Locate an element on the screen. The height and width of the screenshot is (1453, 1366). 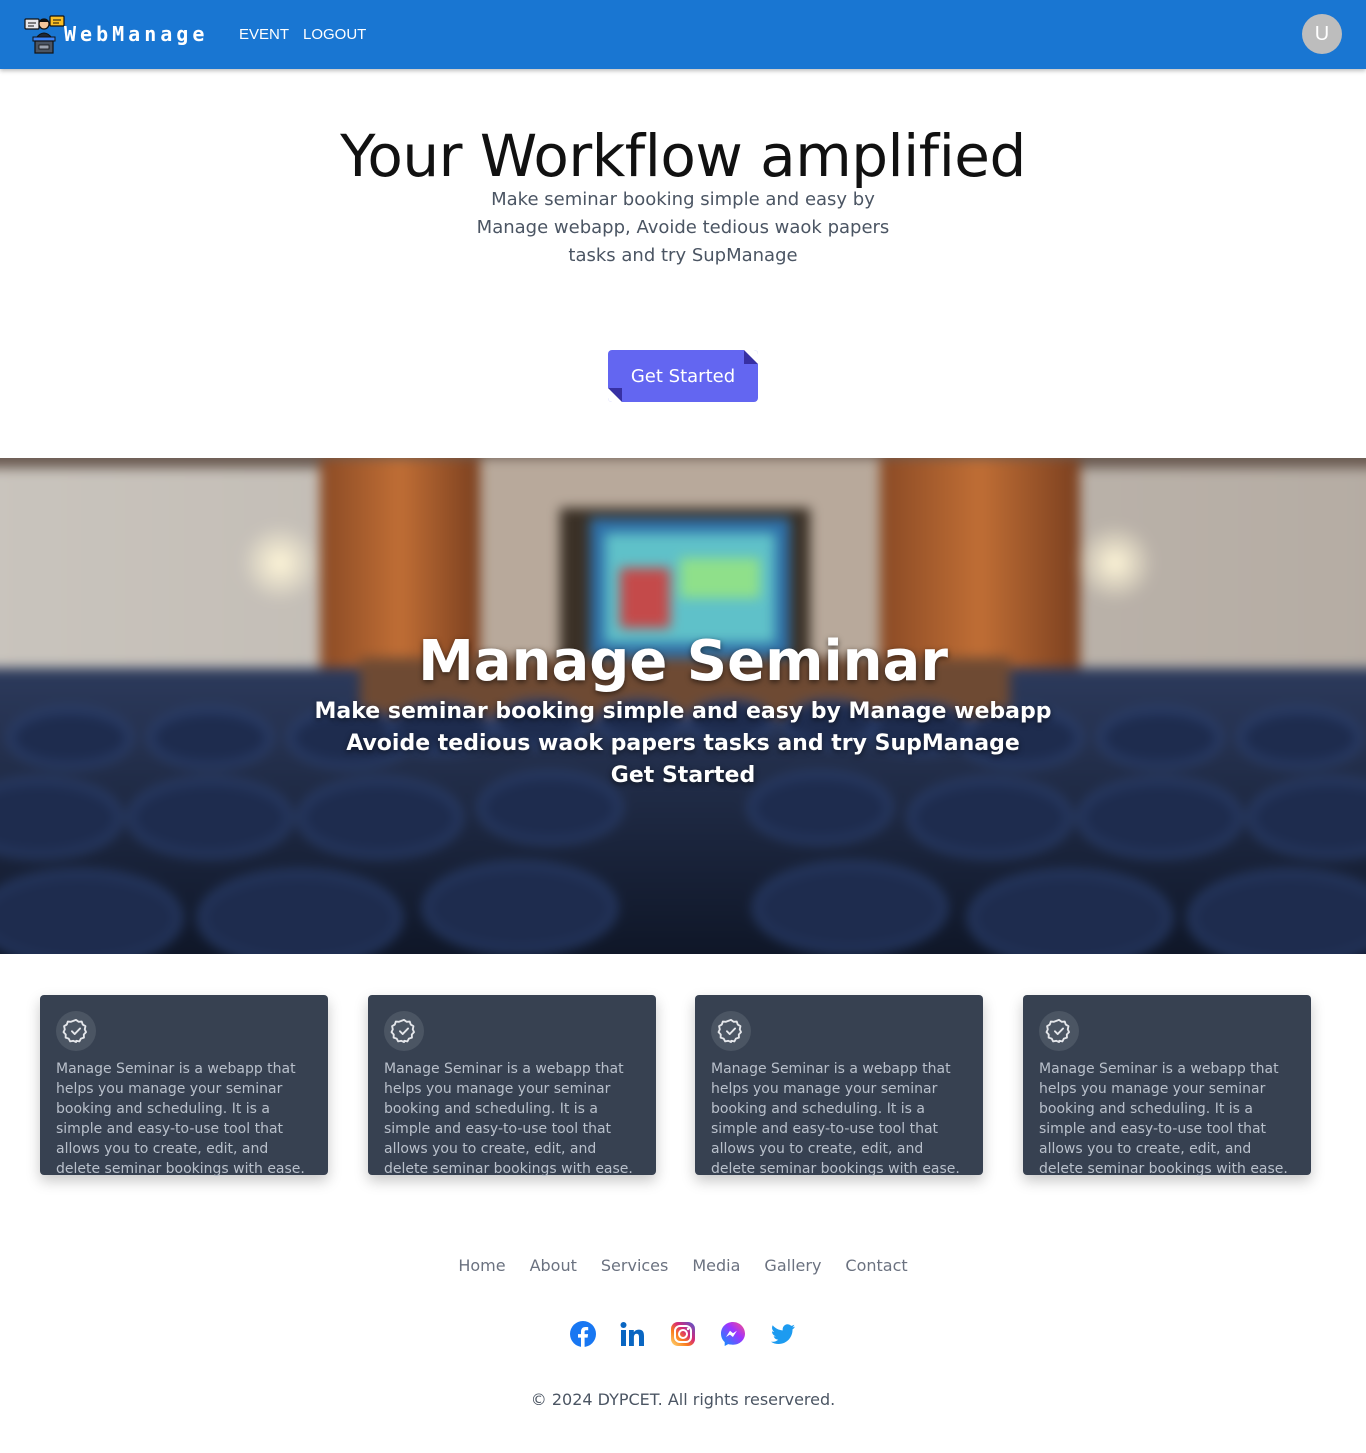
footer-link-about: About is located at coordinates (553, 1265).